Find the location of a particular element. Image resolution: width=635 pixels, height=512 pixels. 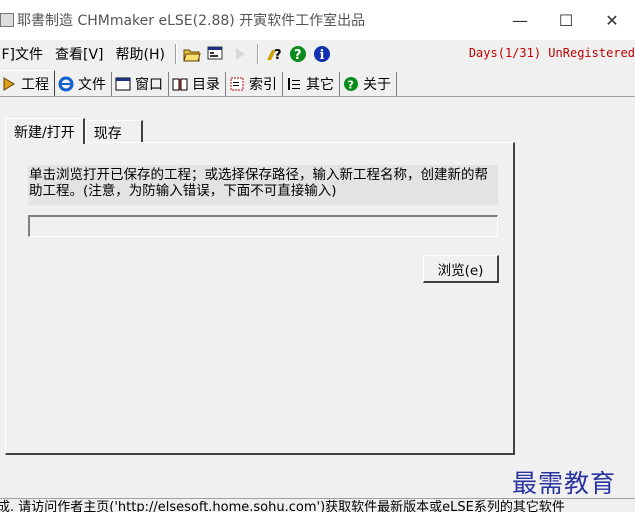

info-icon: i is located at coordinates (322, 54).